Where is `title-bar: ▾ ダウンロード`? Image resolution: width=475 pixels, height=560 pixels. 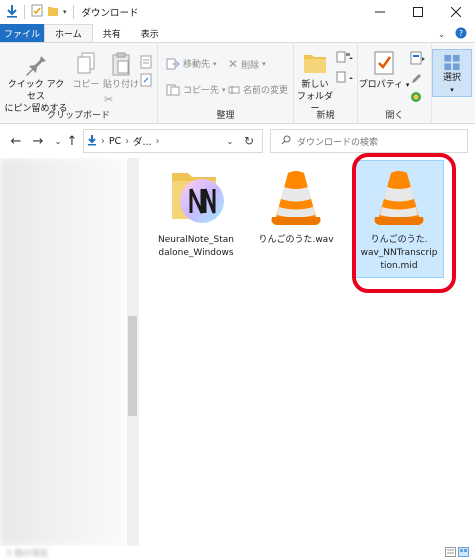
title-bar: ▾ ダウンロード is located at coordinates (237, 12).